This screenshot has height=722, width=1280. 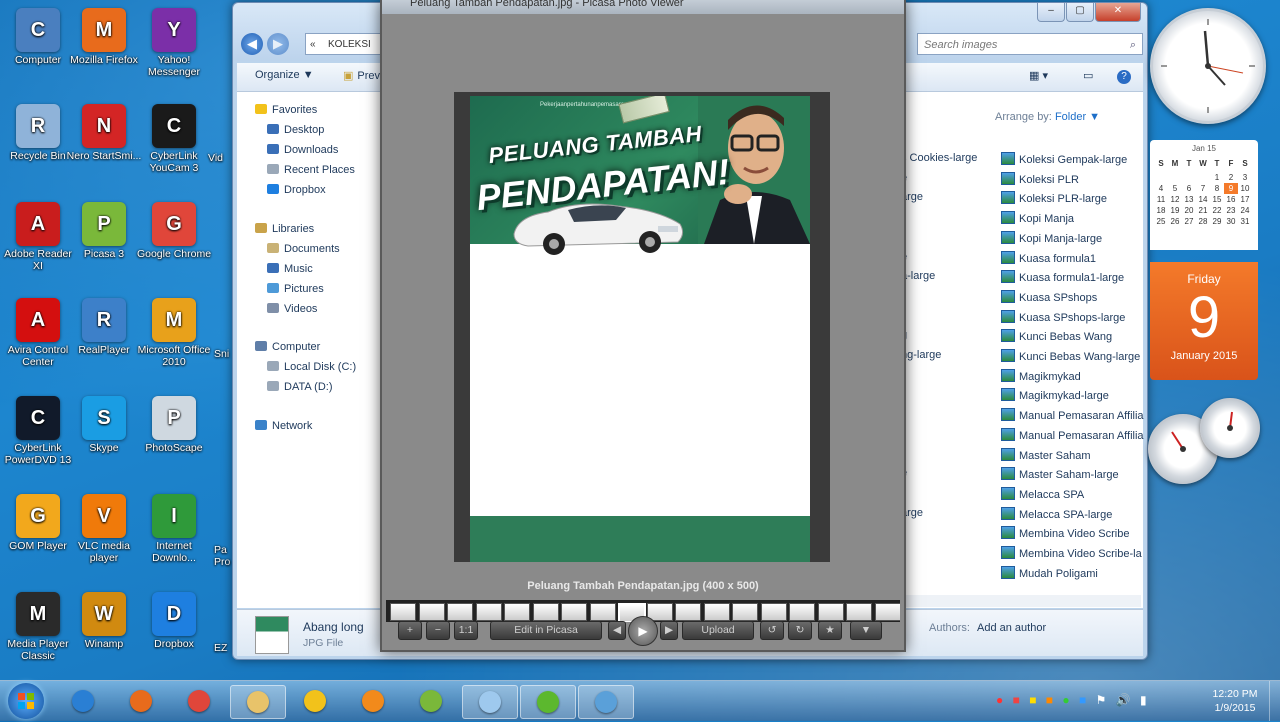 I want to click on system-tray: ● ■ ■ ■ ● ■ ⚑ 🔊 ▮, so click(x=1071, y=700).